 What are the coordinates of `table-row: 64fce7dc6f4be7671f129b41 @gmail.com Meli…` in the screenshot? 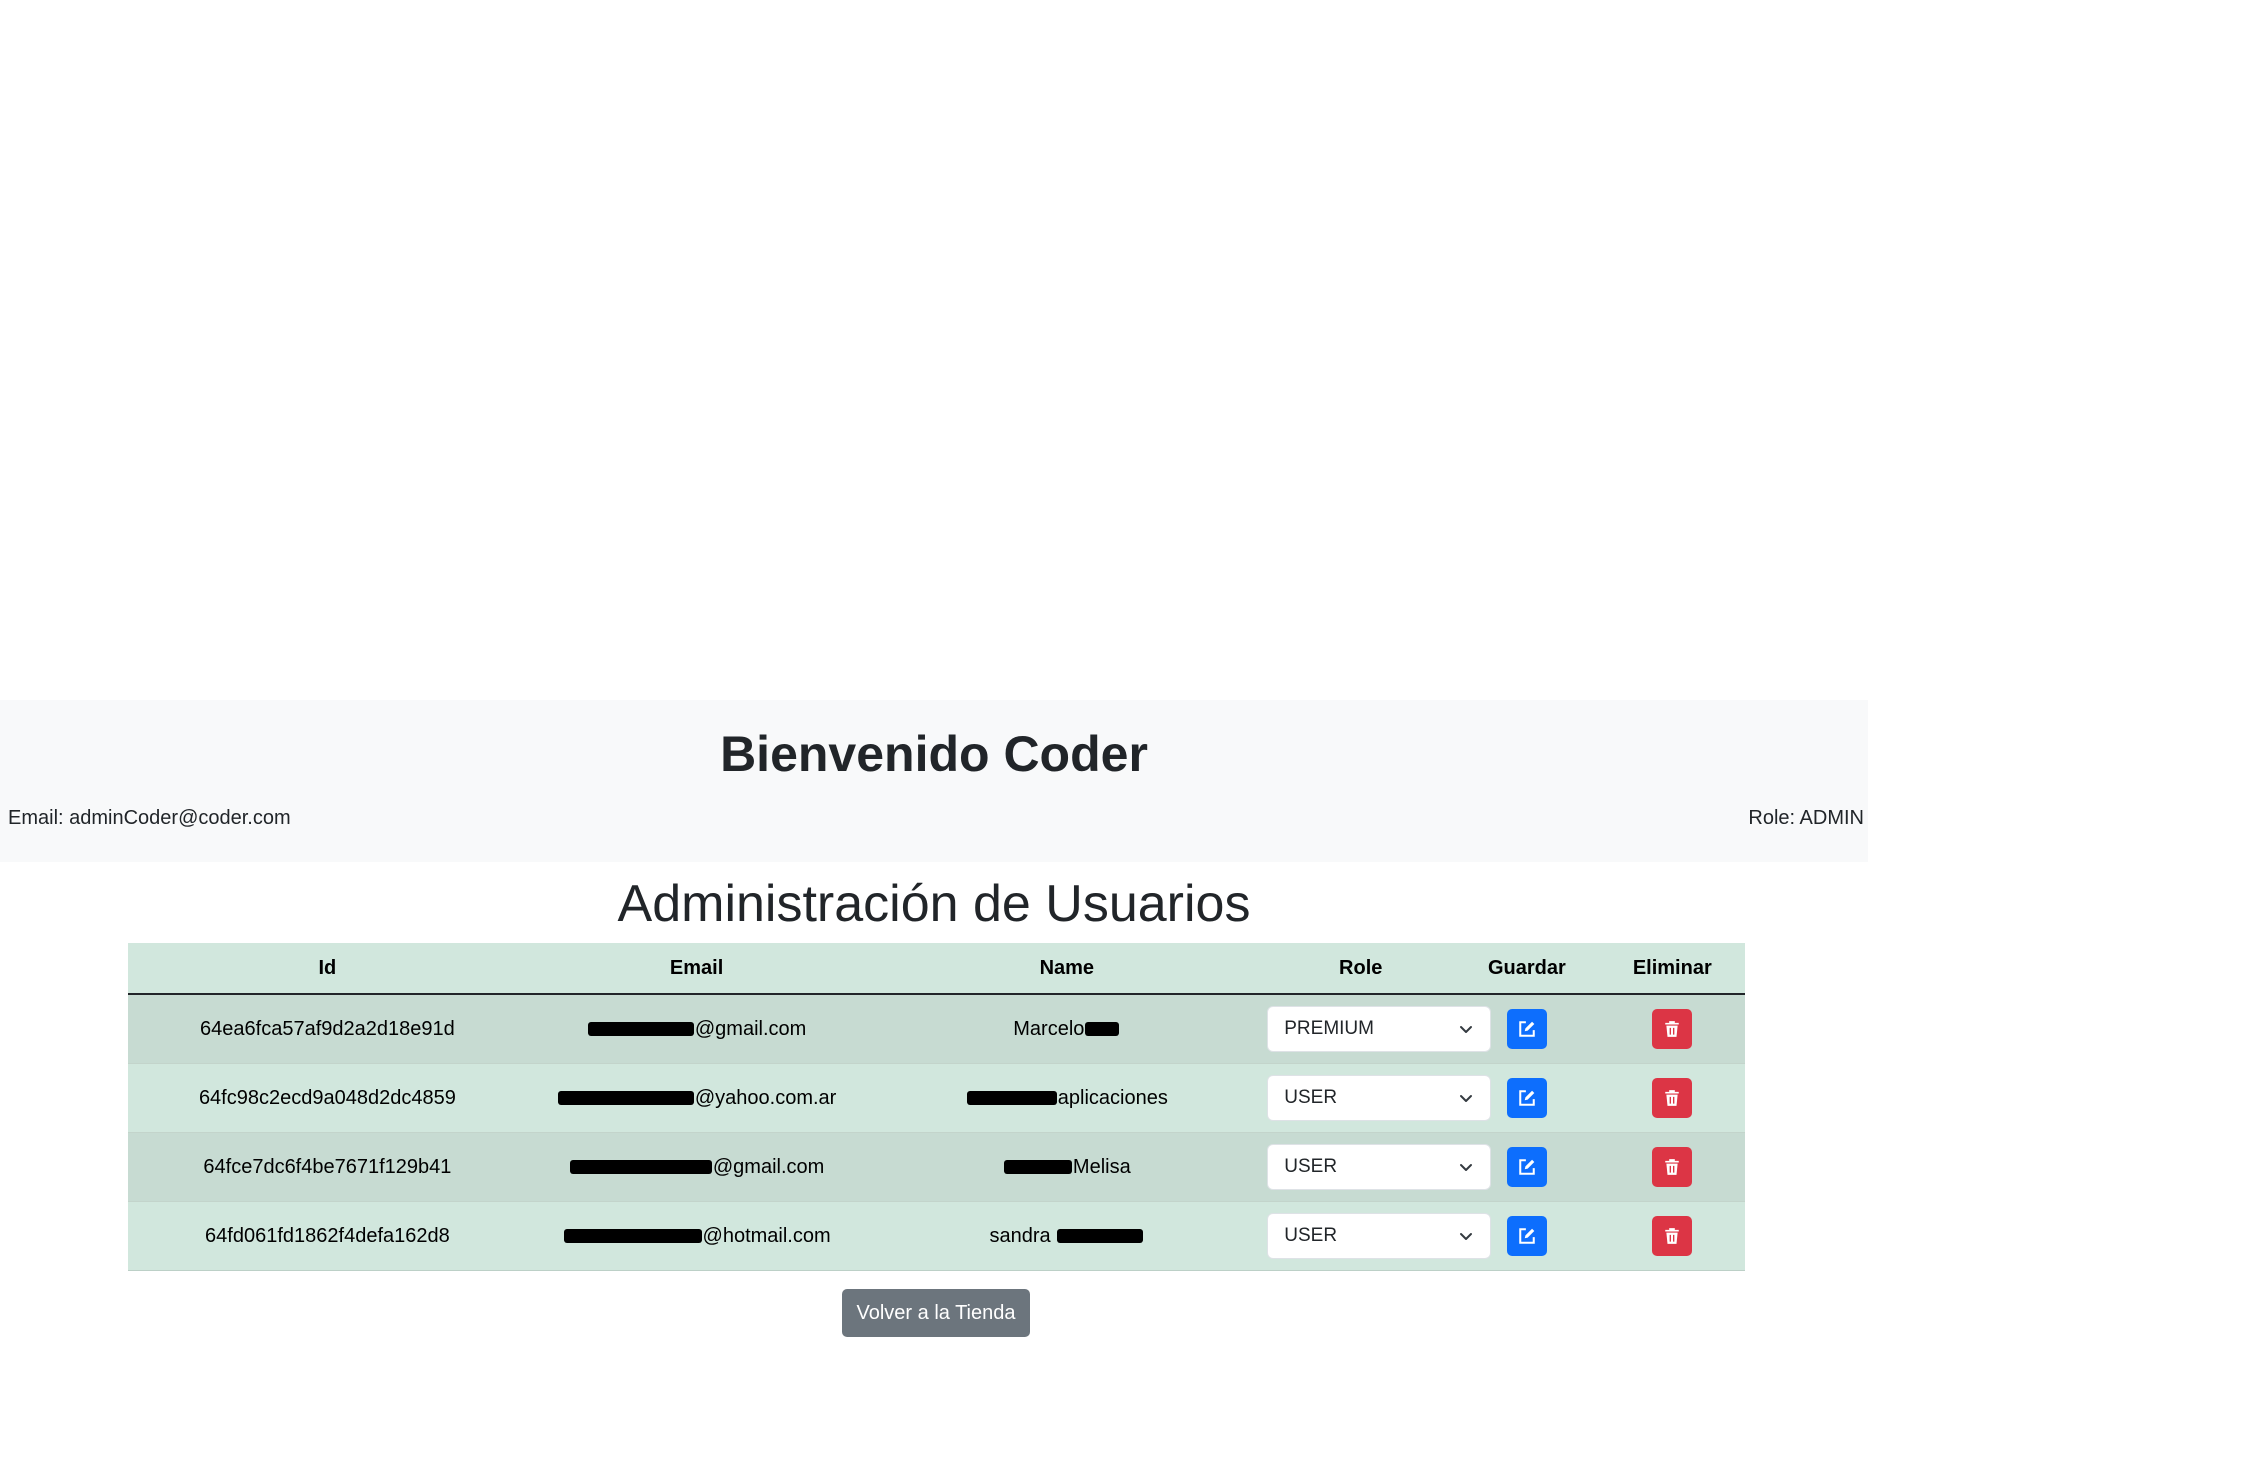 It's located at (936, 1167).